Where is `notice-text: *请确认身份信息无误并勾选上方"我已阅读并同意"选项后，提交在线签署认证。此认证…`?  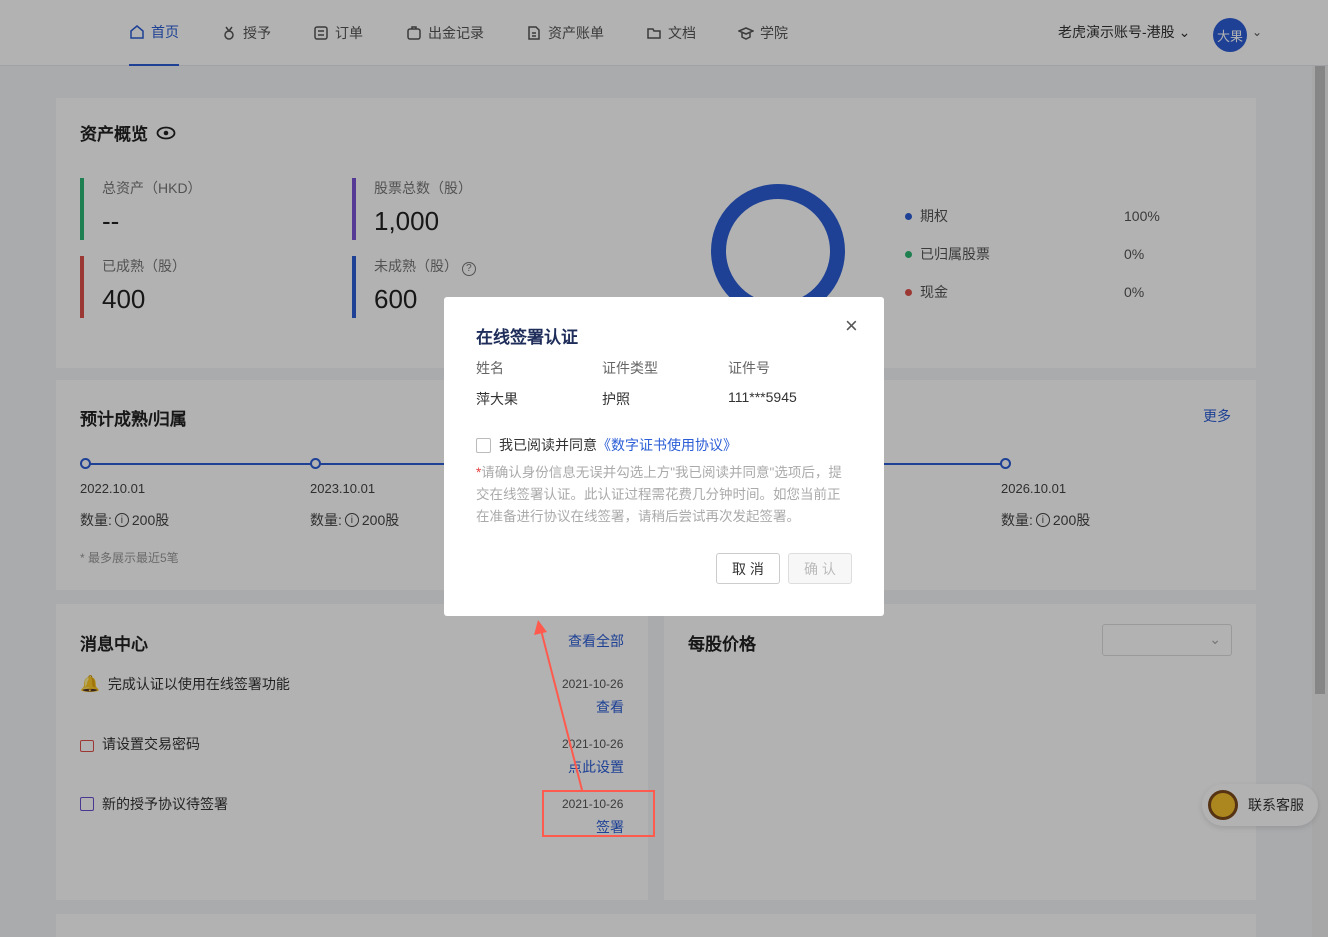
notice-text: *请确认身份信息无误并勾选上方"我已阅读并同意"选项后，提交在线签署认证。此认证… is located at coordinates (659, 494).